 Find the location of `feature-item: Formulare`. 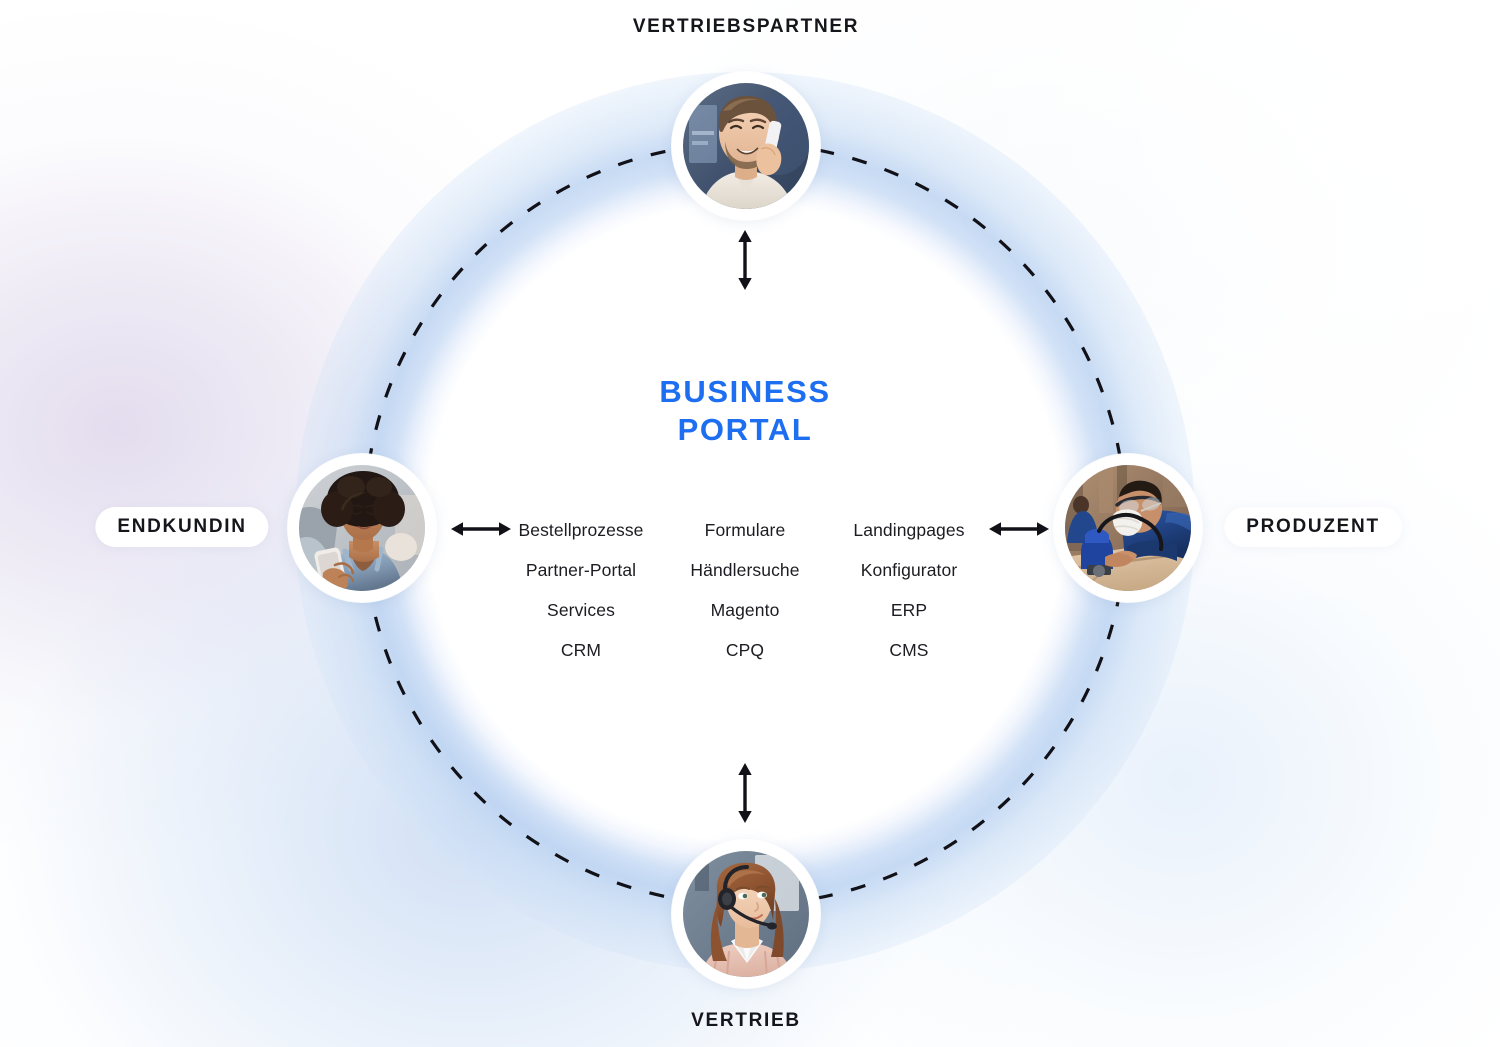

feature-item: Formulare is located at coordinates (745, 530).